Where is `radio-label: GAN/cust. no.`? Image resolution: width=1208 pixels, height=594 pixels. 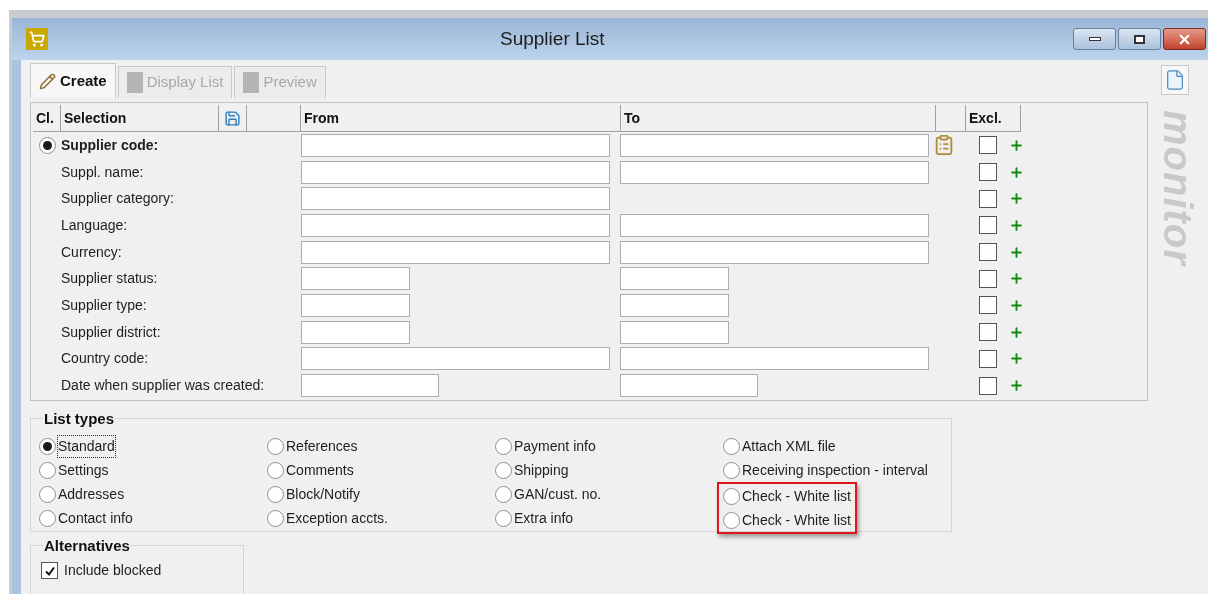
radio-label: GAN/cust. no. is located at coordinates (558, 494).